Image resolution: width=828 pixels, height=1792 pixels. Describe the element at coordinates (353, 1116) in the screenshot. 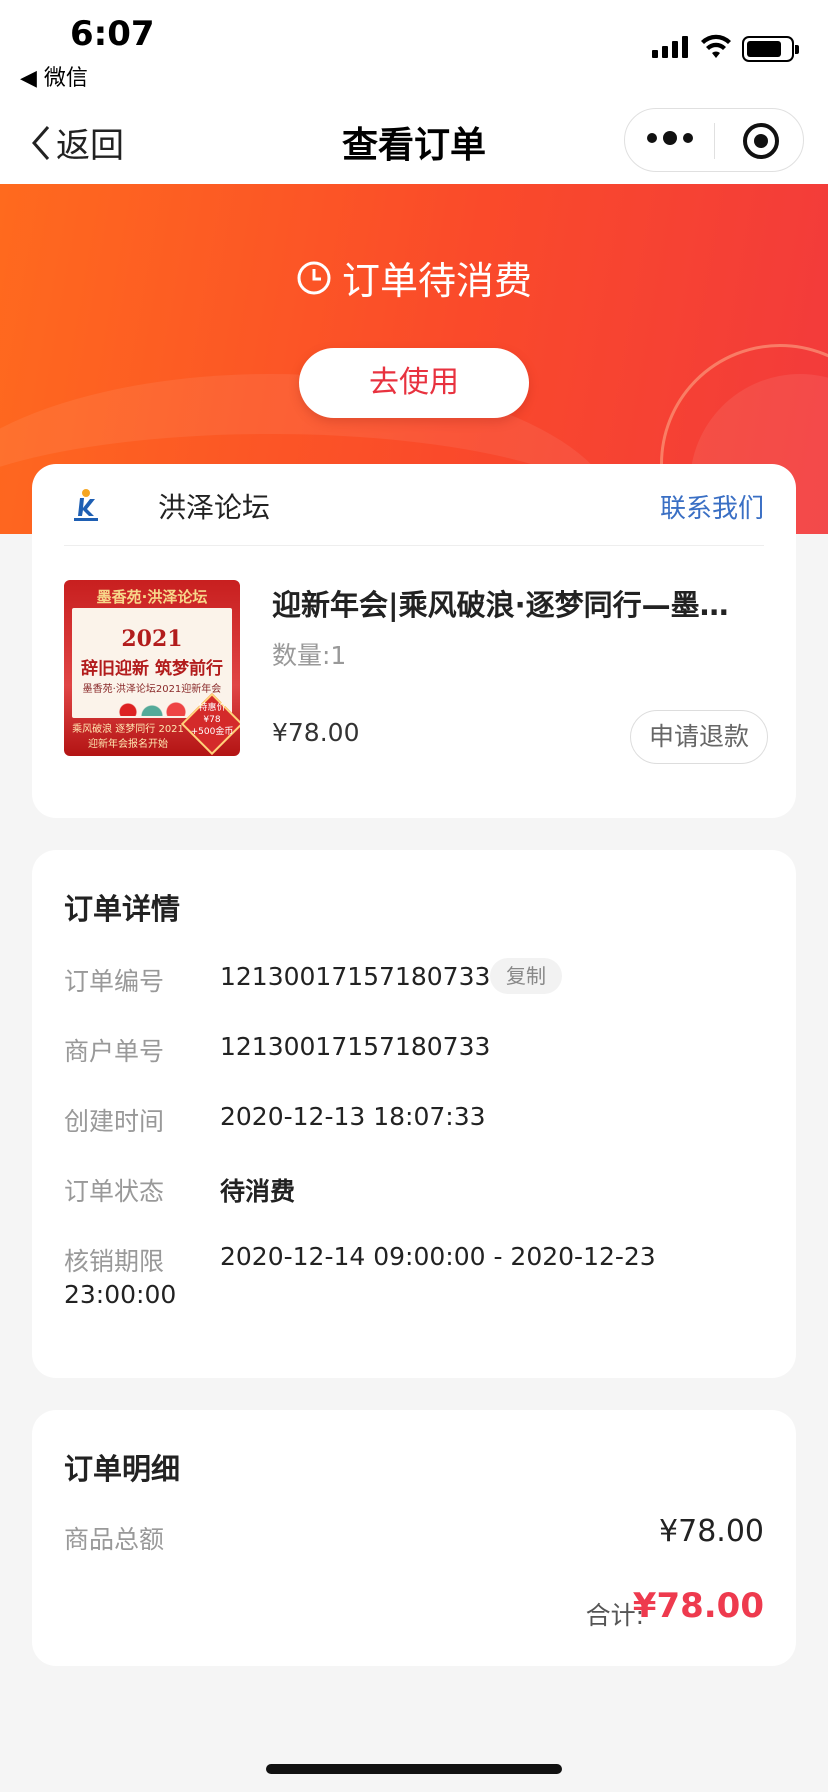

I see `created-time-value: 2020-12-13 18:07:33` at that location.